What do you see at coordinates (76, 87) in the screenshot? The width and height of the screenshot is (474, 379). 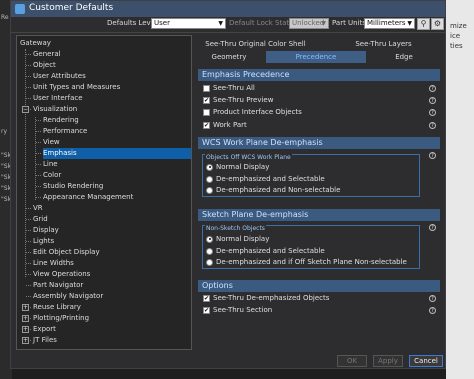 I see `tree-item: Unit Types and Measures` at bounding box center [76, 87].